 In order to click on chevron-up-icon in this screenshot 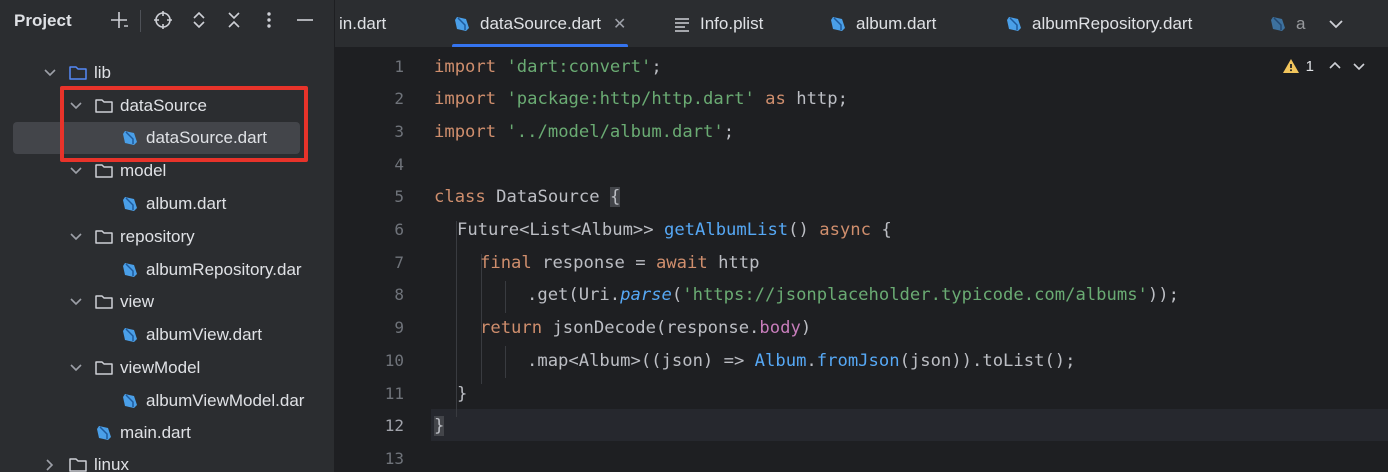, I will do `click(1335, 66)`.